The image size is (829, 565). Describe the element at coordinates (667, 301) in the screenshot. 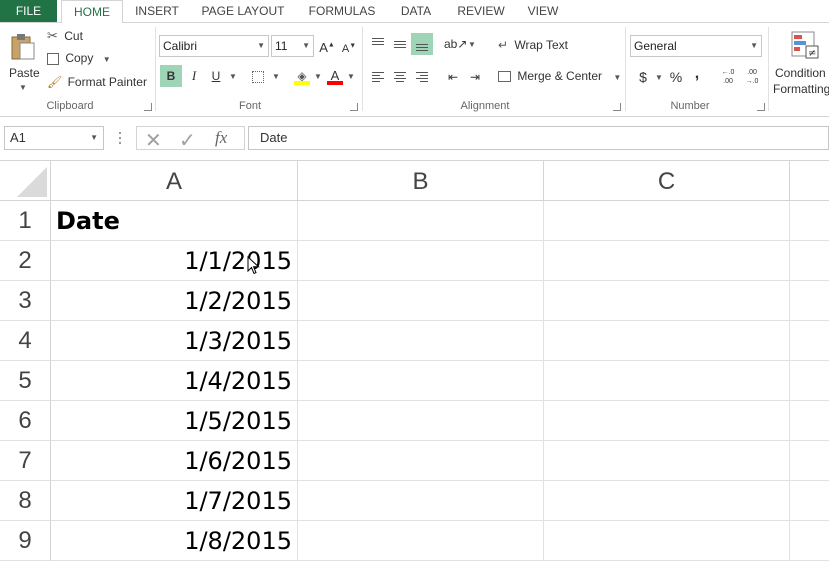

I see `cell-c3` at that location.